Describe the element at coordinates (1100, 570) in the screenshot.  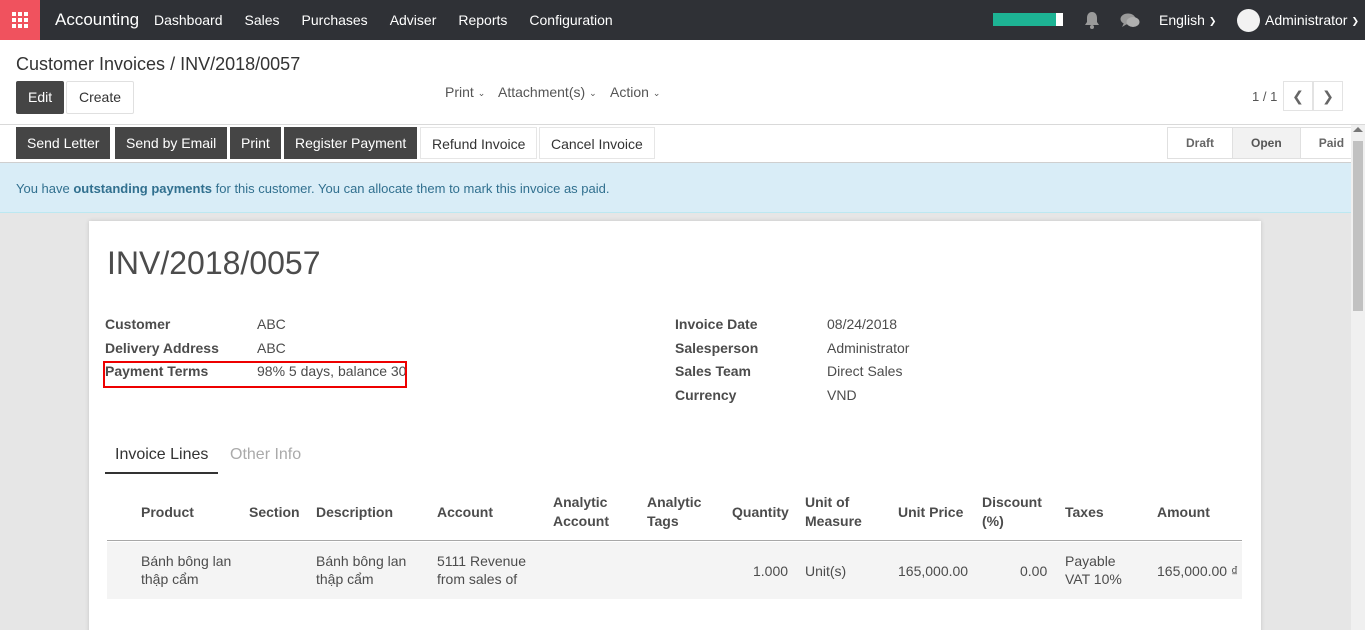
I see `row-taxes: Payable VAT 10%` at that location.